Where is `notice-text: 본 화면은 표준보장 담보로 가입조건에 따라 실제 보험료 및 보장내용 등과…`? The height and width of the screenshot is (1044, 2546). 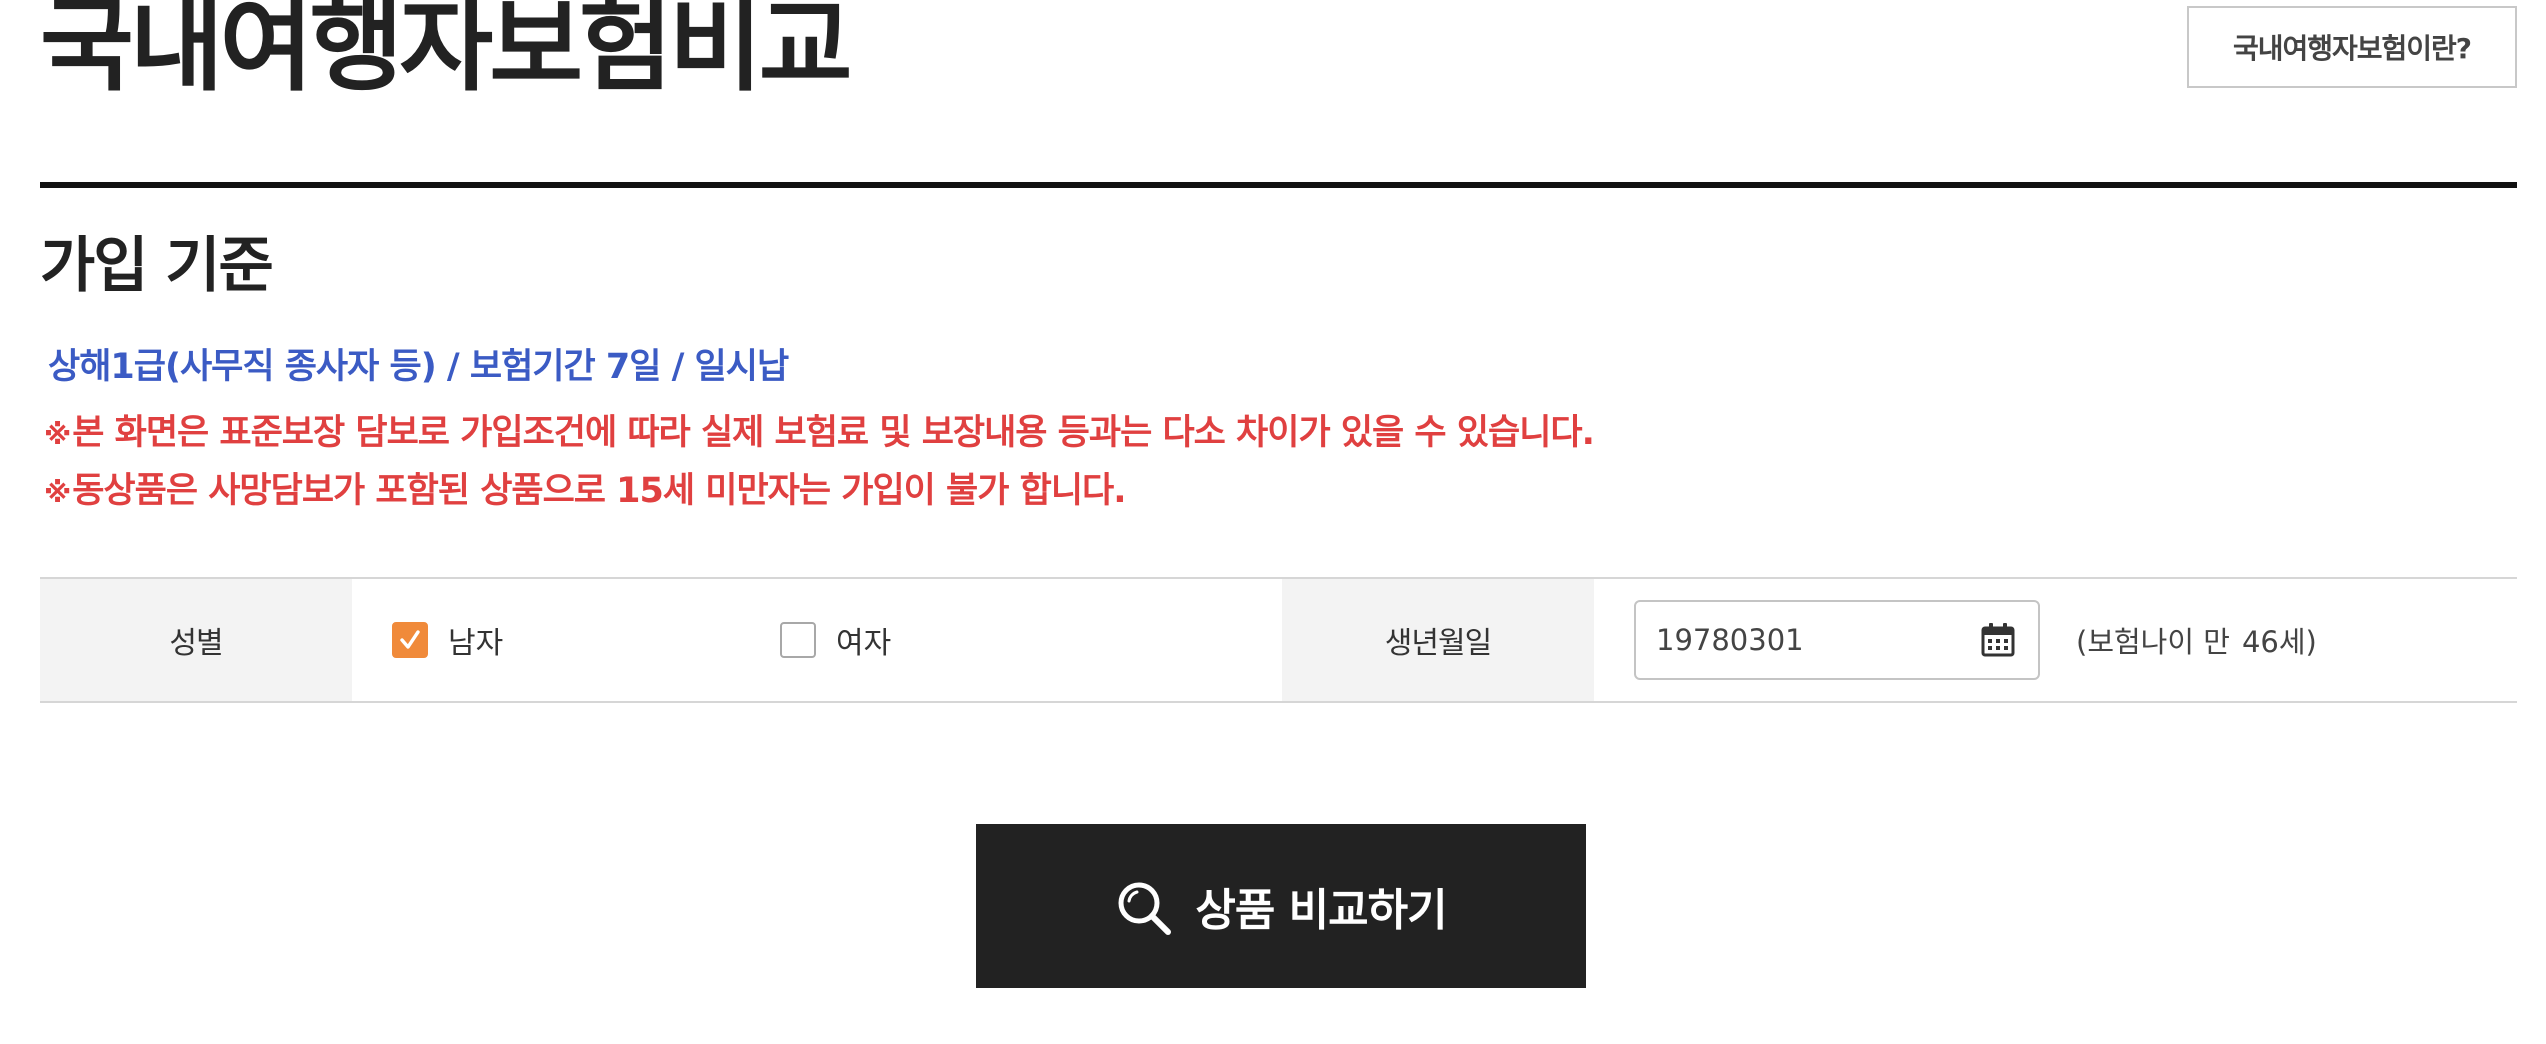
notice-text: 본 화면은 표준보장 담보로 가입조건에 따라 실제 보험료 및 보장내용 등과… is located at coordinates (833, 433).